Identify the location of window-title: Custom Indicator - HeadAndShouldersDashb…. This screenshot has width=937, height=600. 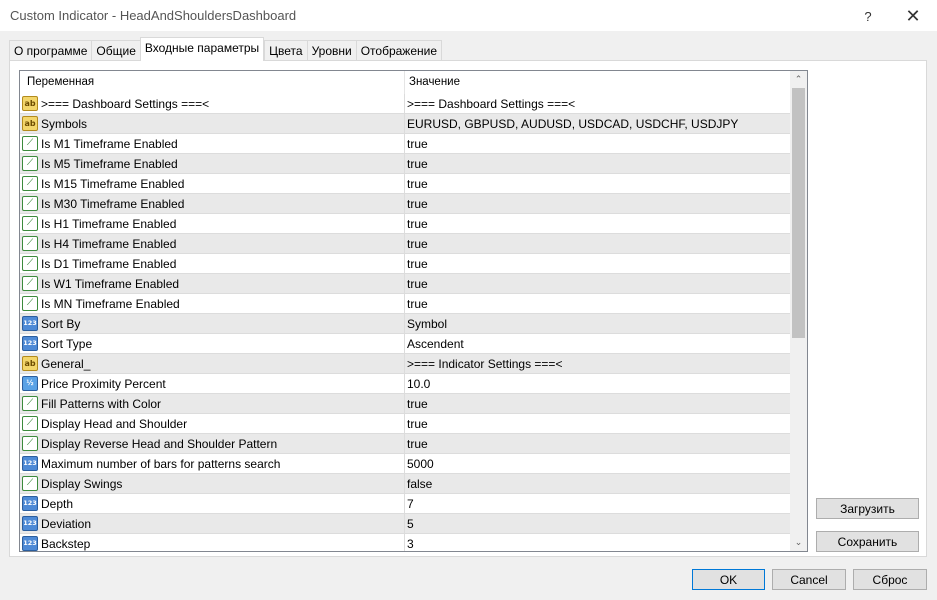
(153, 15).